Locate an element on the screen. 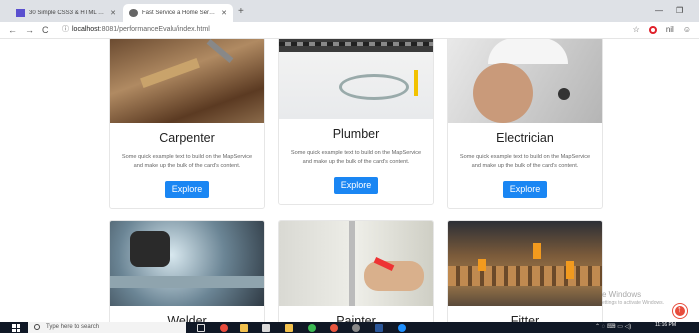 Image resolution: width=699 pixels, height=333 pixels. watermark-subtitle: ettings to activate Windows. is located at coordinates (633, 303).